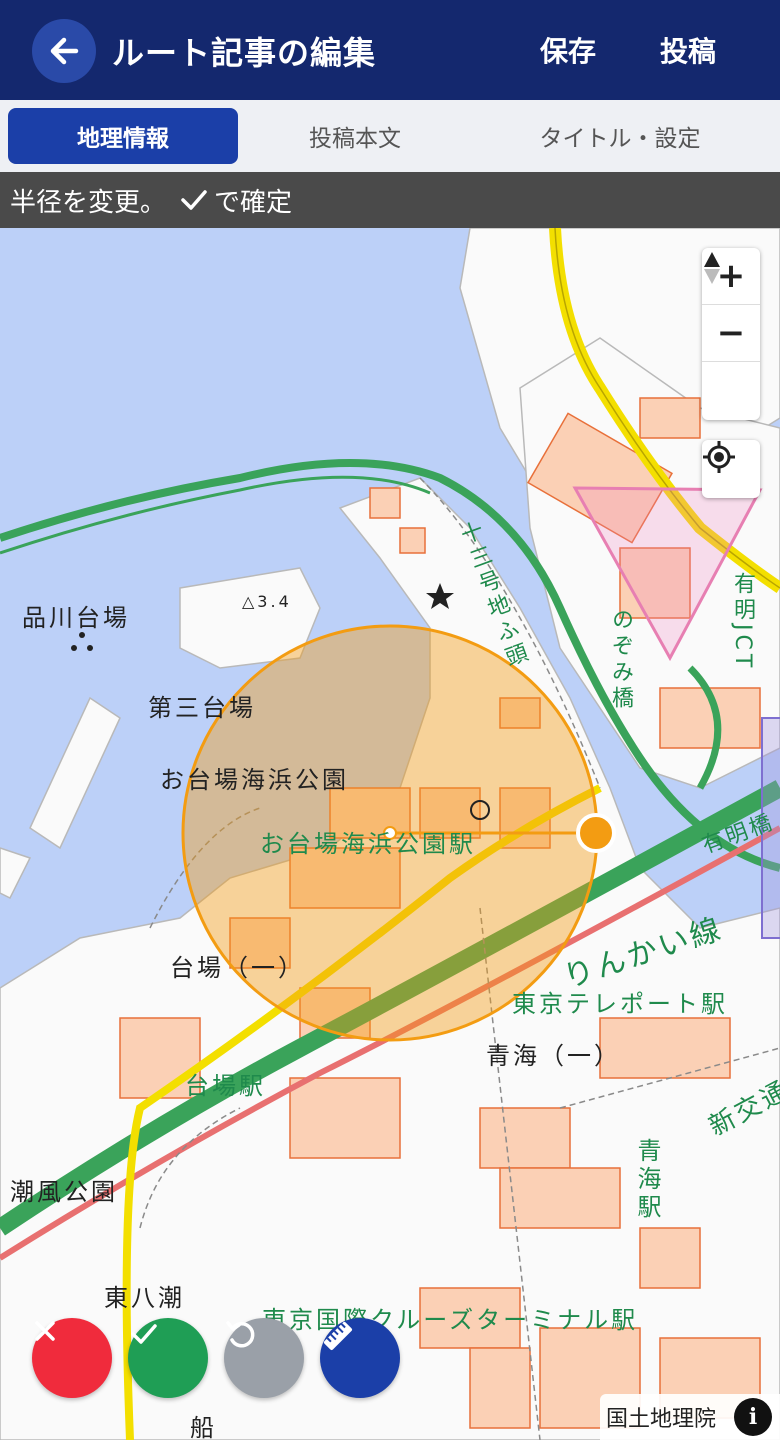 The width and height of the screenshot is (780, 1440). I want to click on post-button: 投稿, so click(688, 50).